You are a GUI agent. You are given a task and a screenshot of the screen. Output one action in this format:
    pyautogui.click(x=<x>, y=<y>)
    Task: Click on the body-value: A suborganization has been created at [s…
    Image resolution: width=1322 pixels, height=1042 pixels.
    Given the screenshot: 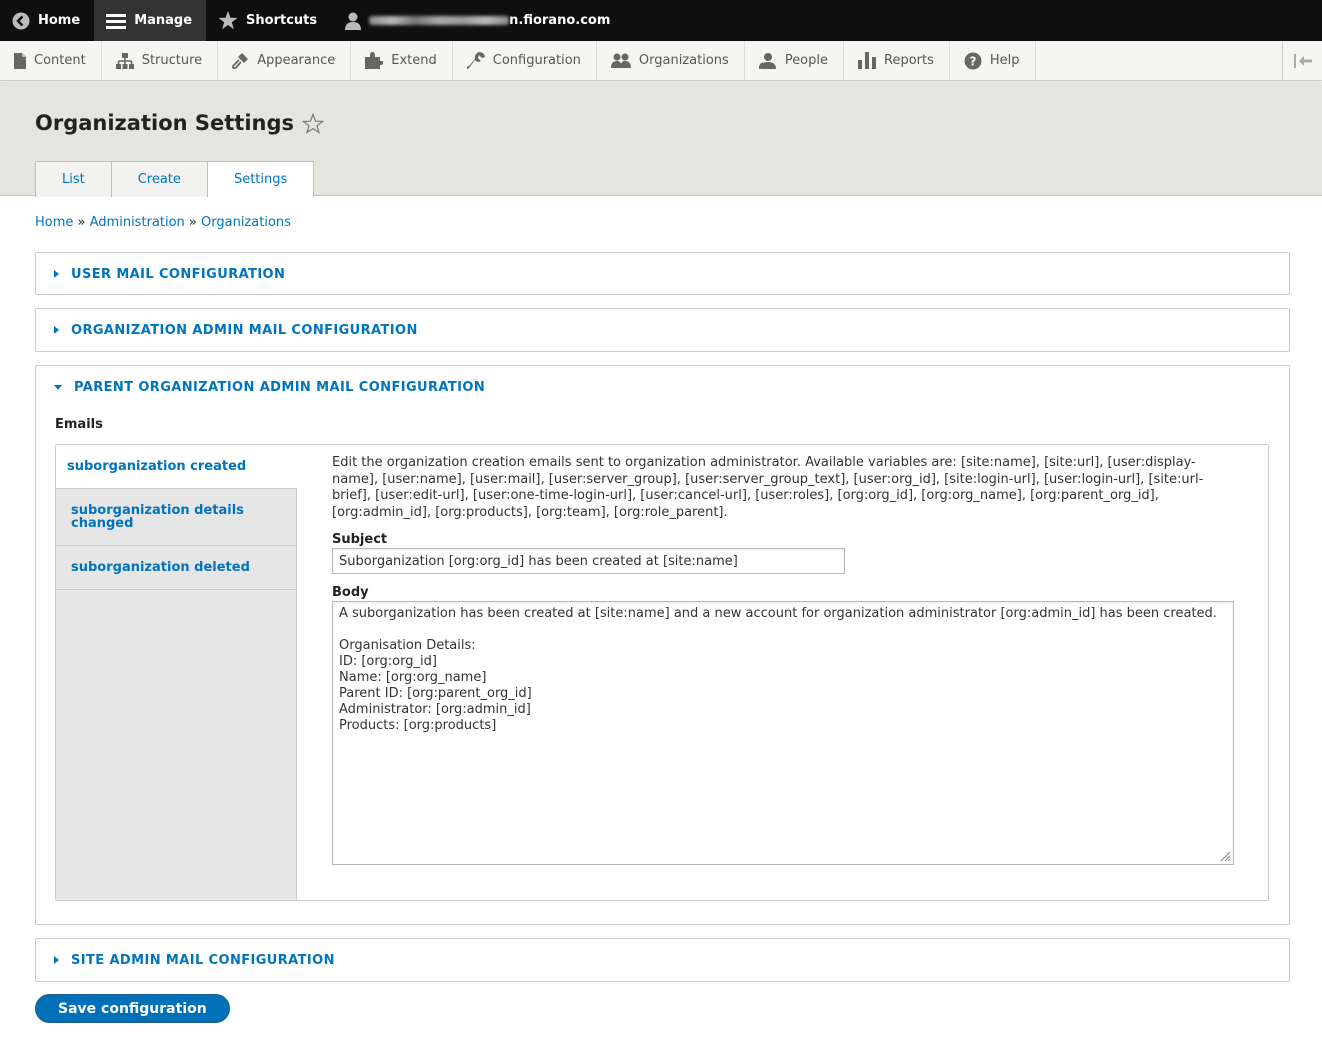 What is the action you would take?
    pyautogui.click(x=778, y=669)
    